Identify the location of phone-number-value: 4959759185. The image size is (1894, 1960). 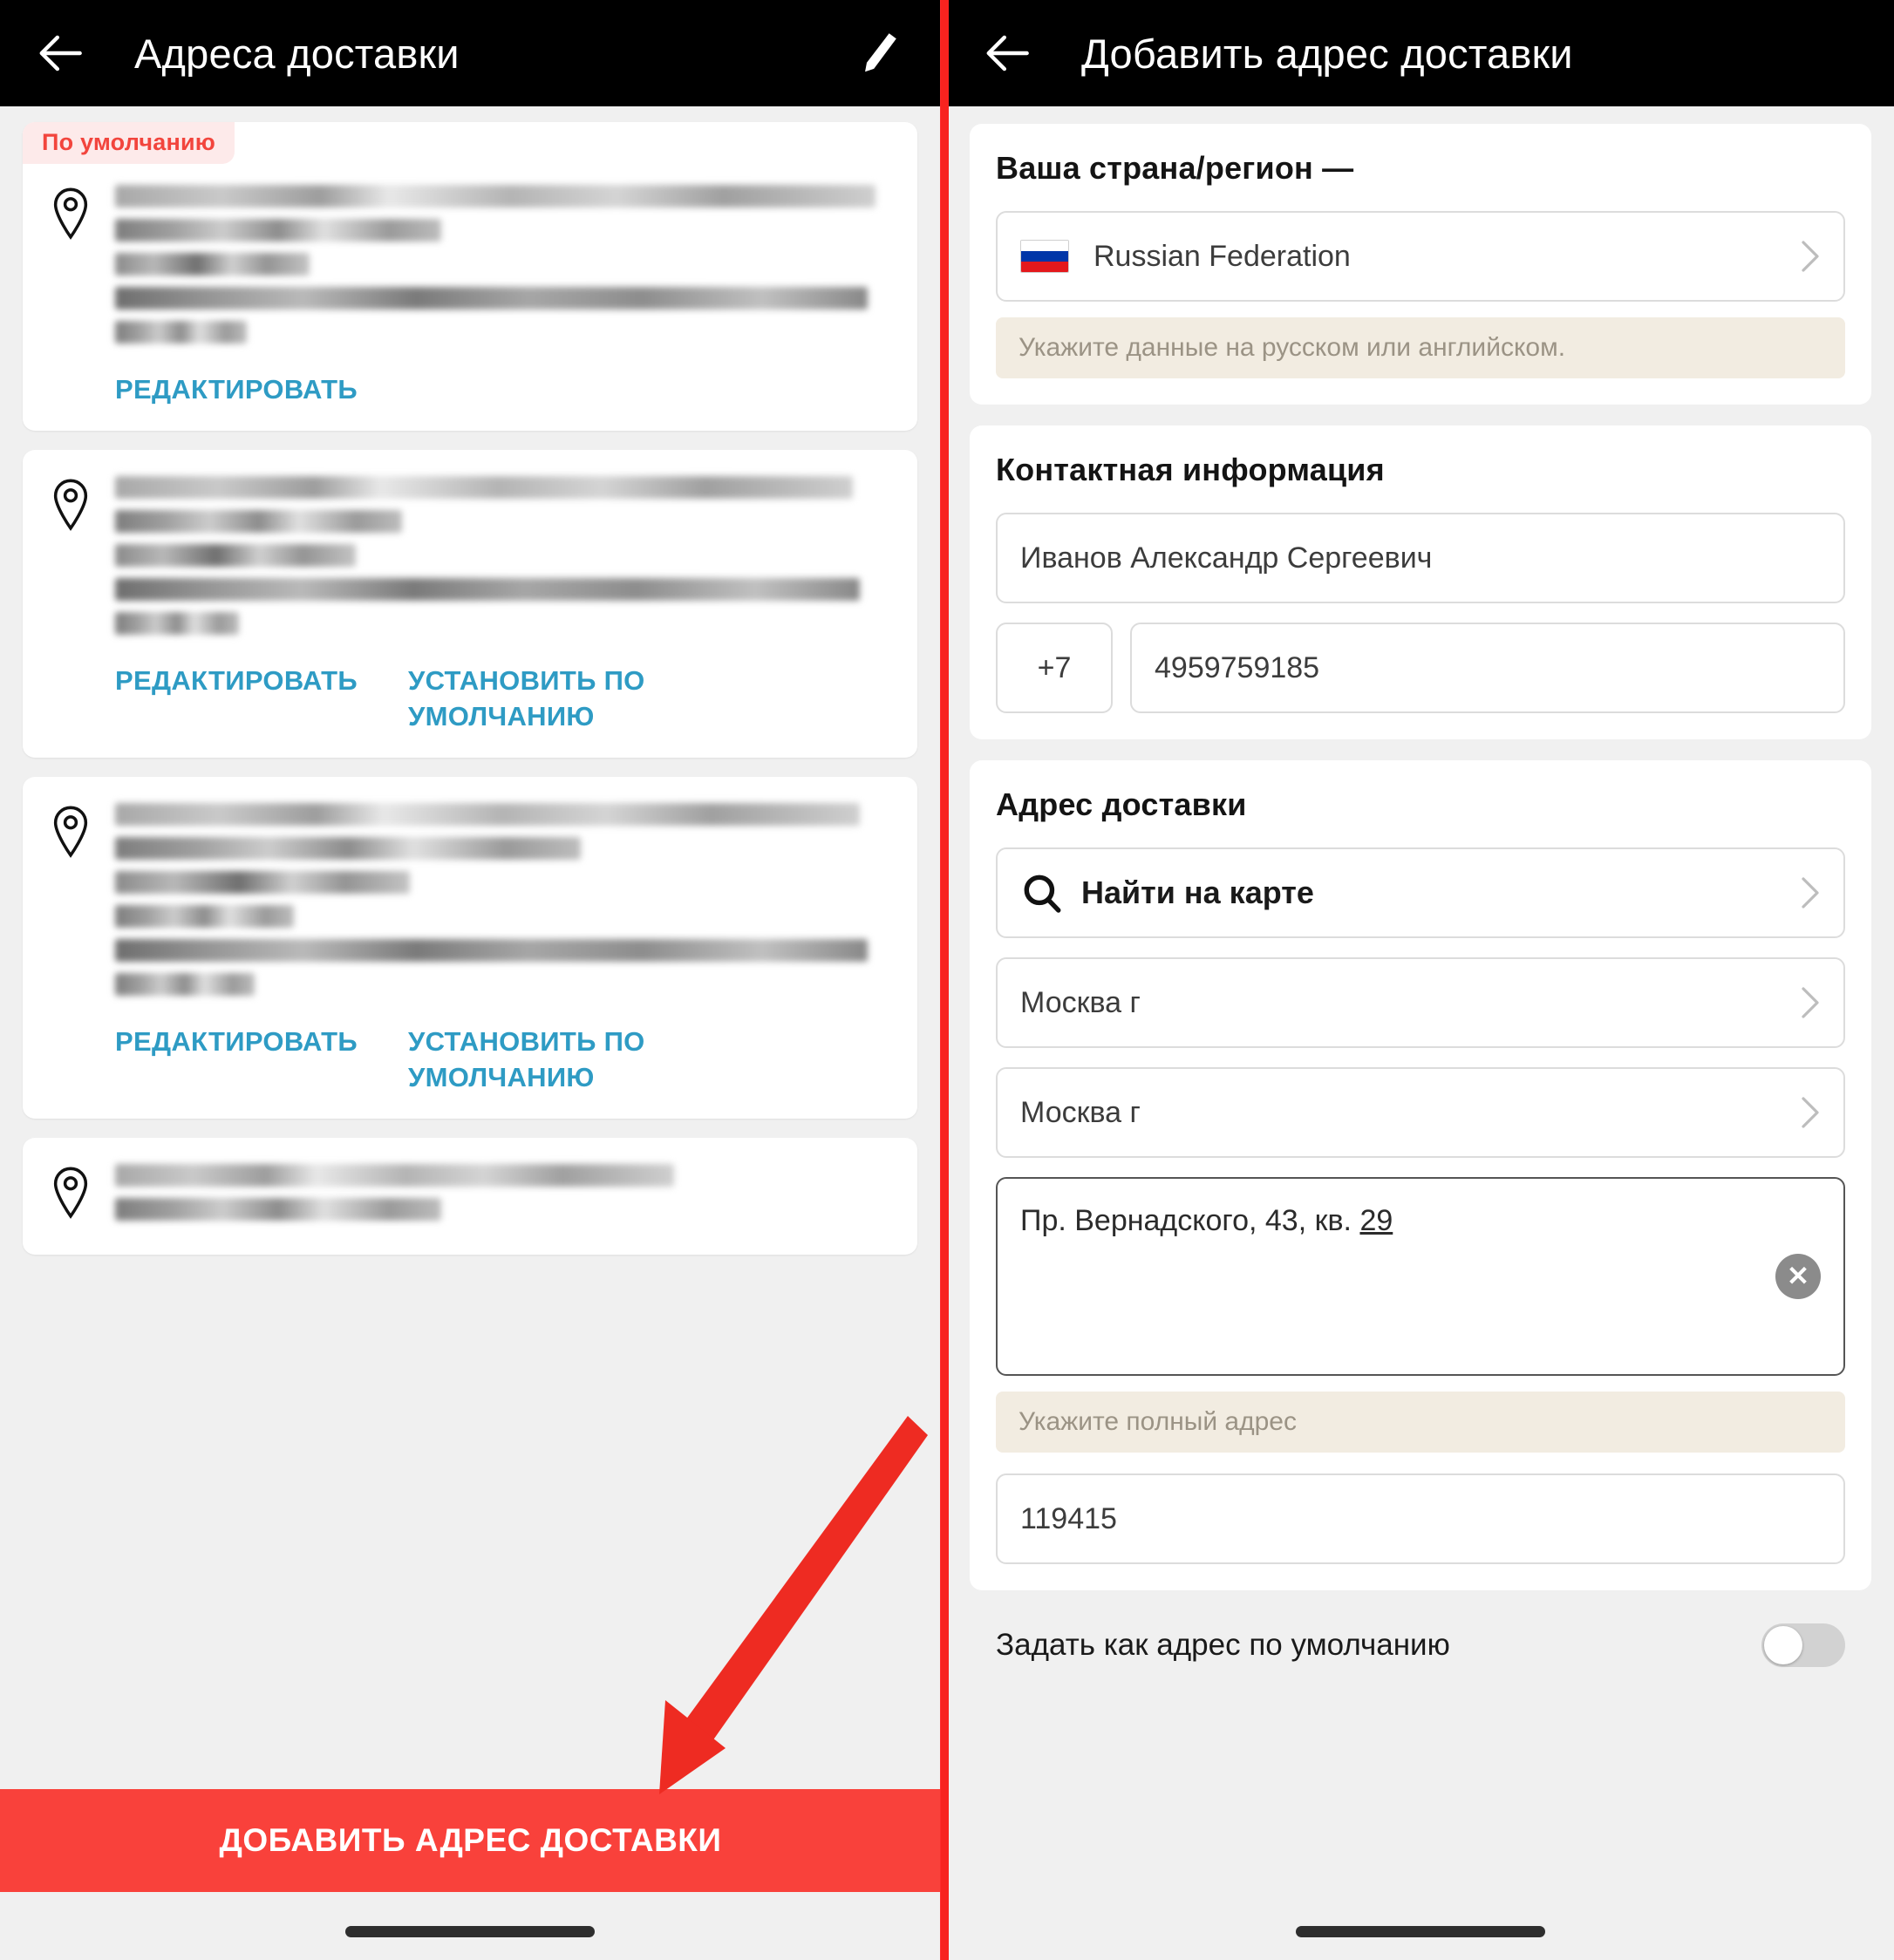
(1237, 667).